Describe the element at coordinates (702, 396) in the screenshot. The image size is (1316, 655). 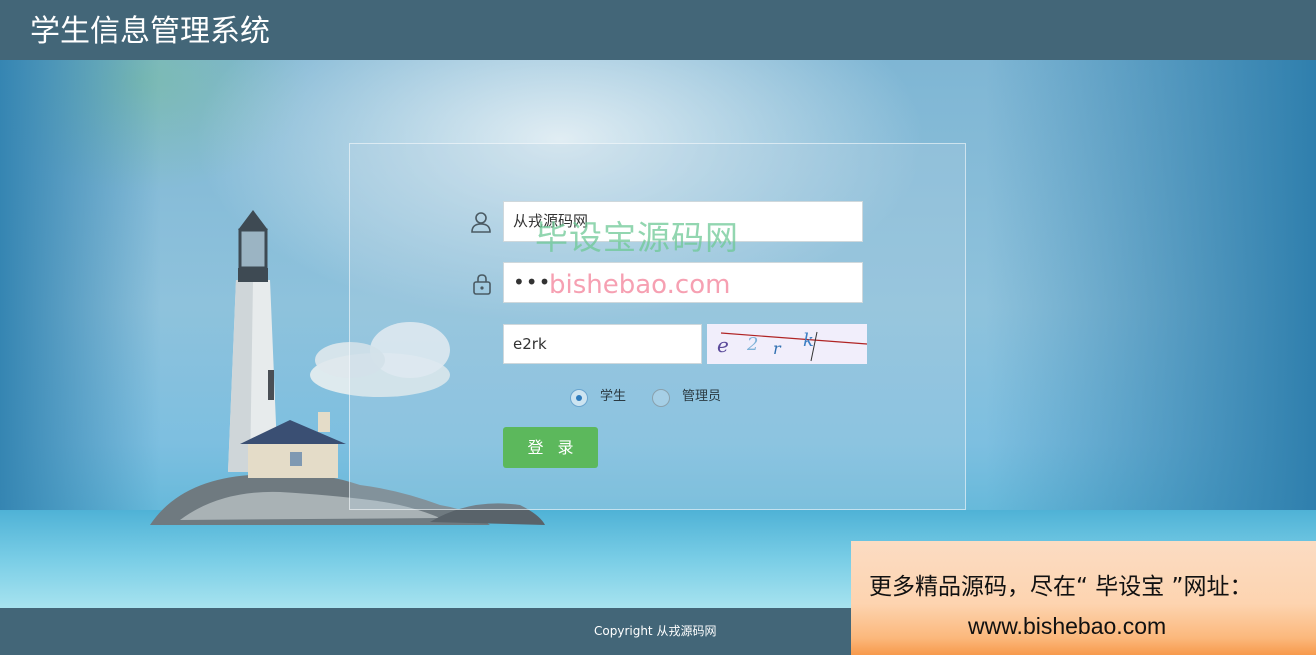
I see `role-label-admin: 管理员` at that location.